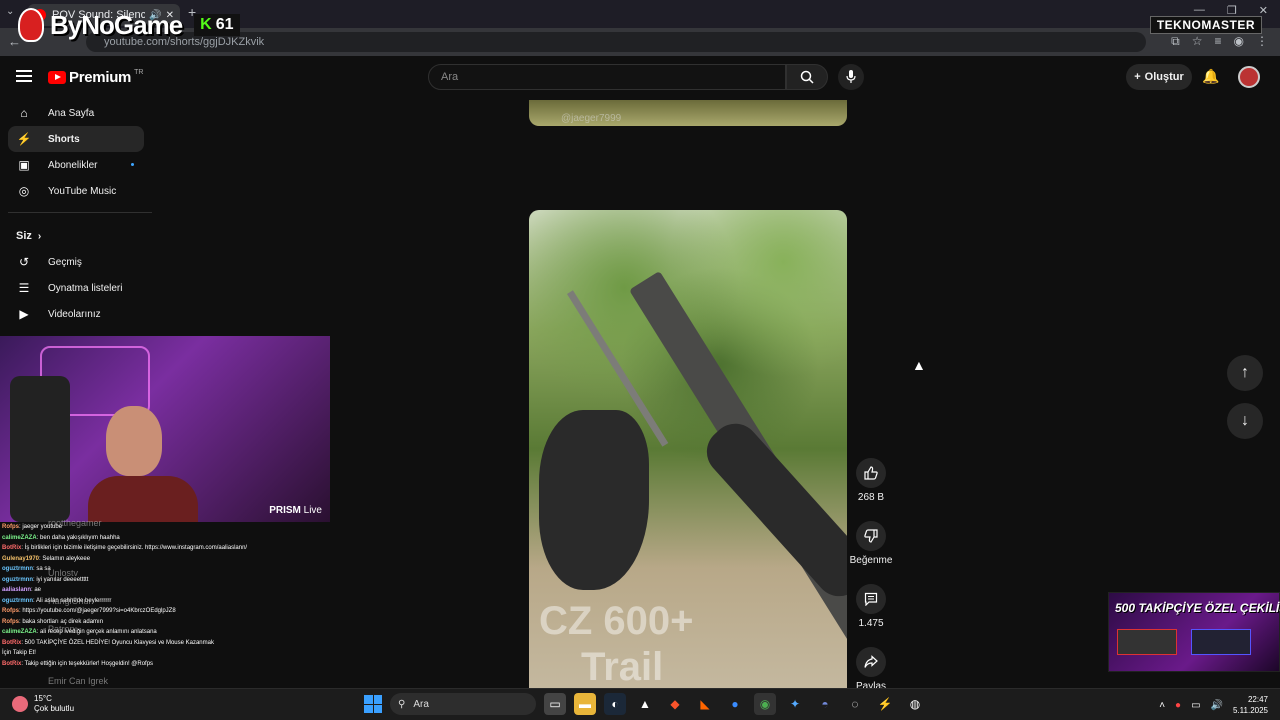 The image size is (1280, 720). What do you see at coordinates (85, 288) in the screenshot?
I see `sidebar-item-label: Oynatma listeleri` at bounding box center [85, 288].